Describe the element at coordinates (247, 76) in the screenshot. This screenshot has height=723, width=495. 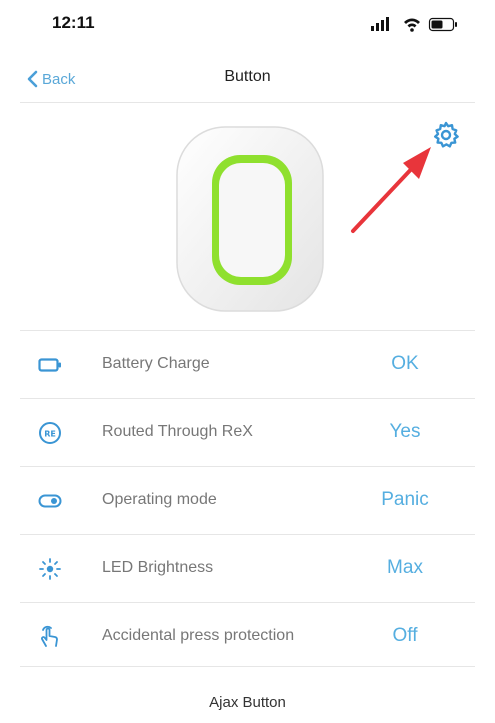
I see `page-title: Button` at that location.